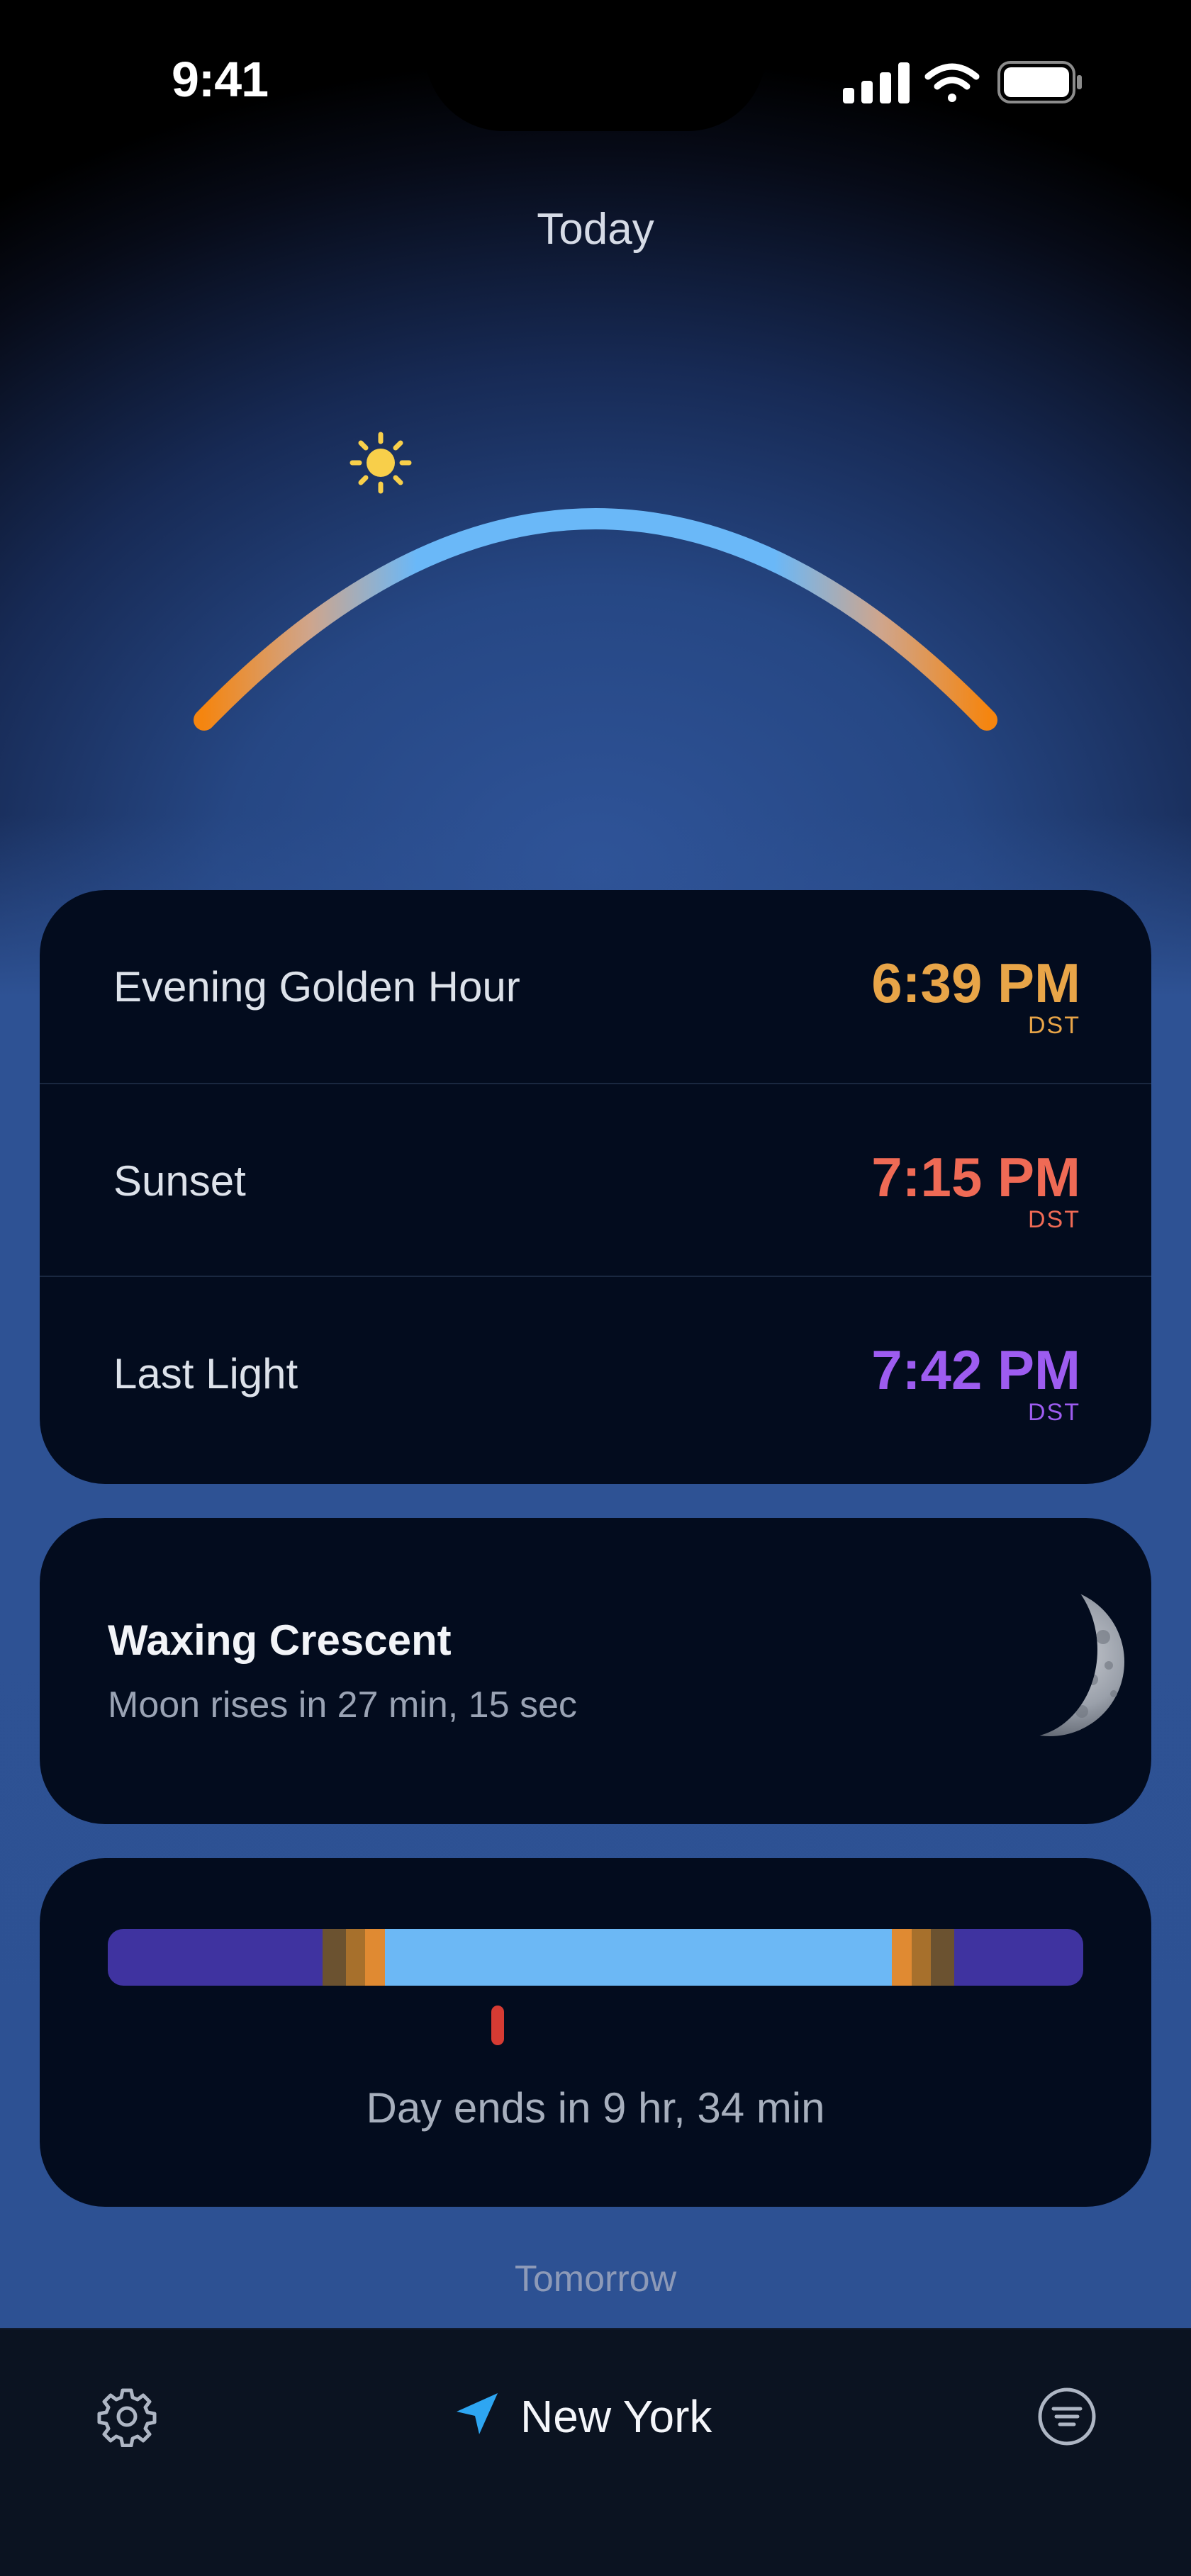 The height and width of the screenshot is (2576, 1191). I want to click on sun-path-arc, so click(595, 581).